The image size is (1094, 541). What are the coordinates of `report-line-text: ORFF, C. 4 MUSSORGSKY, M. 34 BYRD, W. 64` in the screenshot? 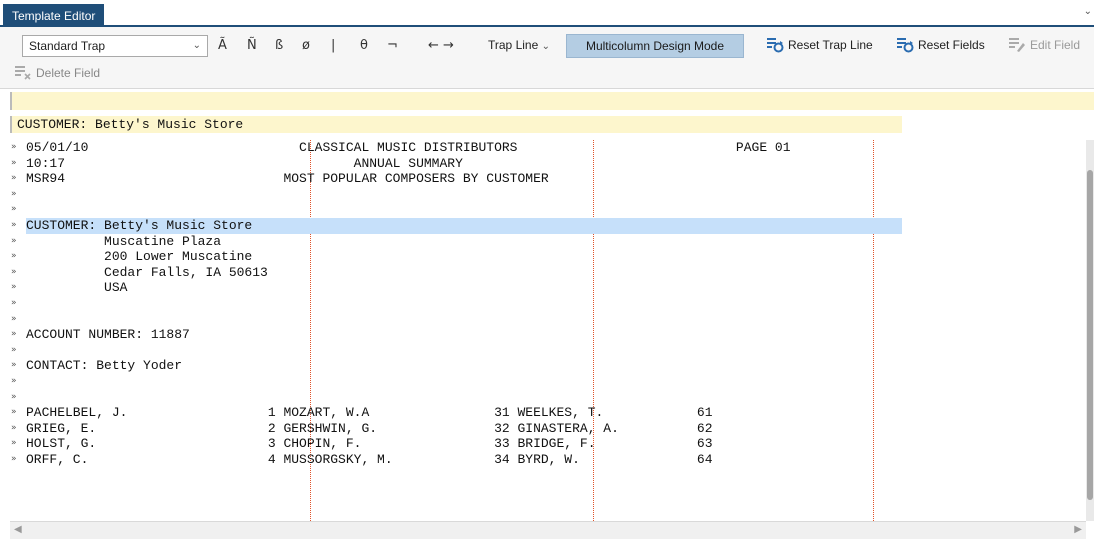 It's located at (369, 459).